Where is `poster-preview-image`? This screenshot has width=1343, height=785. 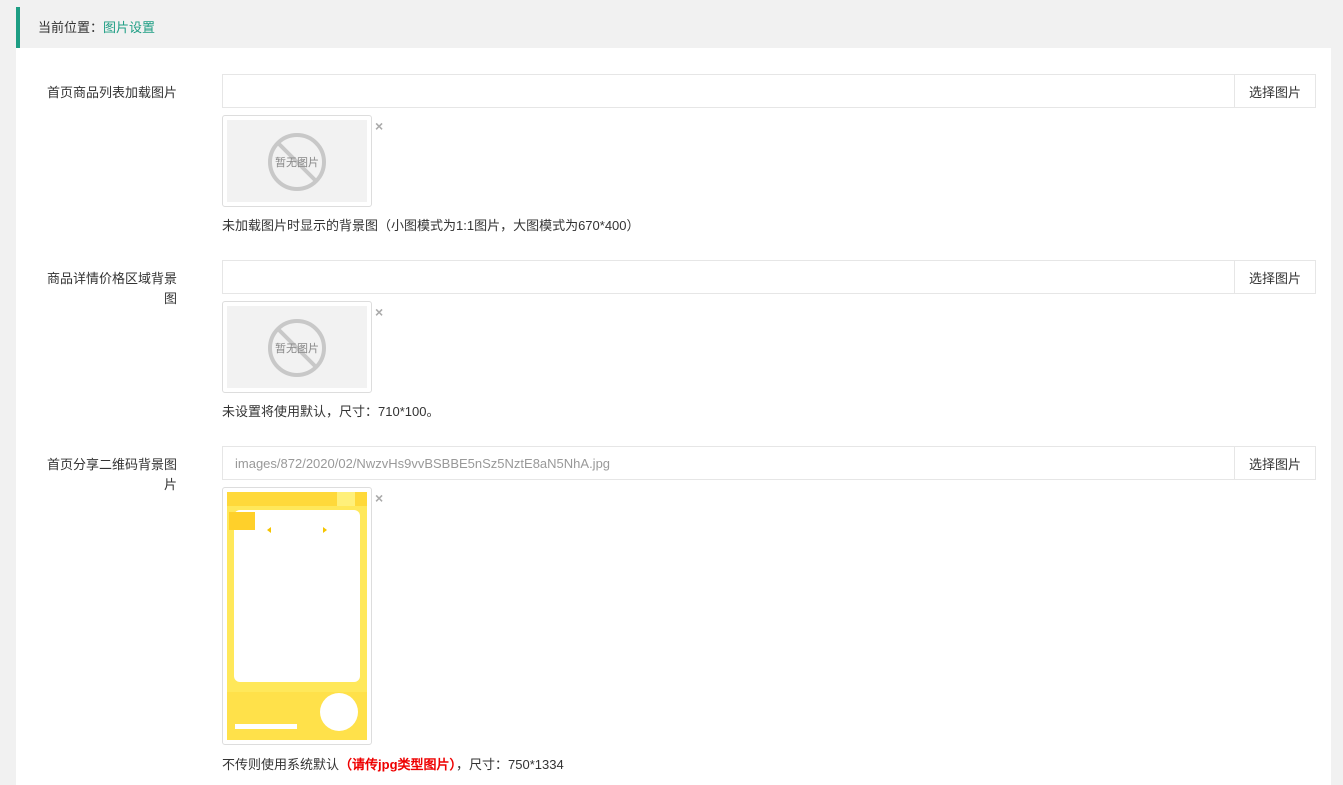 poster-preview-image is located at coordinates (297, 616).